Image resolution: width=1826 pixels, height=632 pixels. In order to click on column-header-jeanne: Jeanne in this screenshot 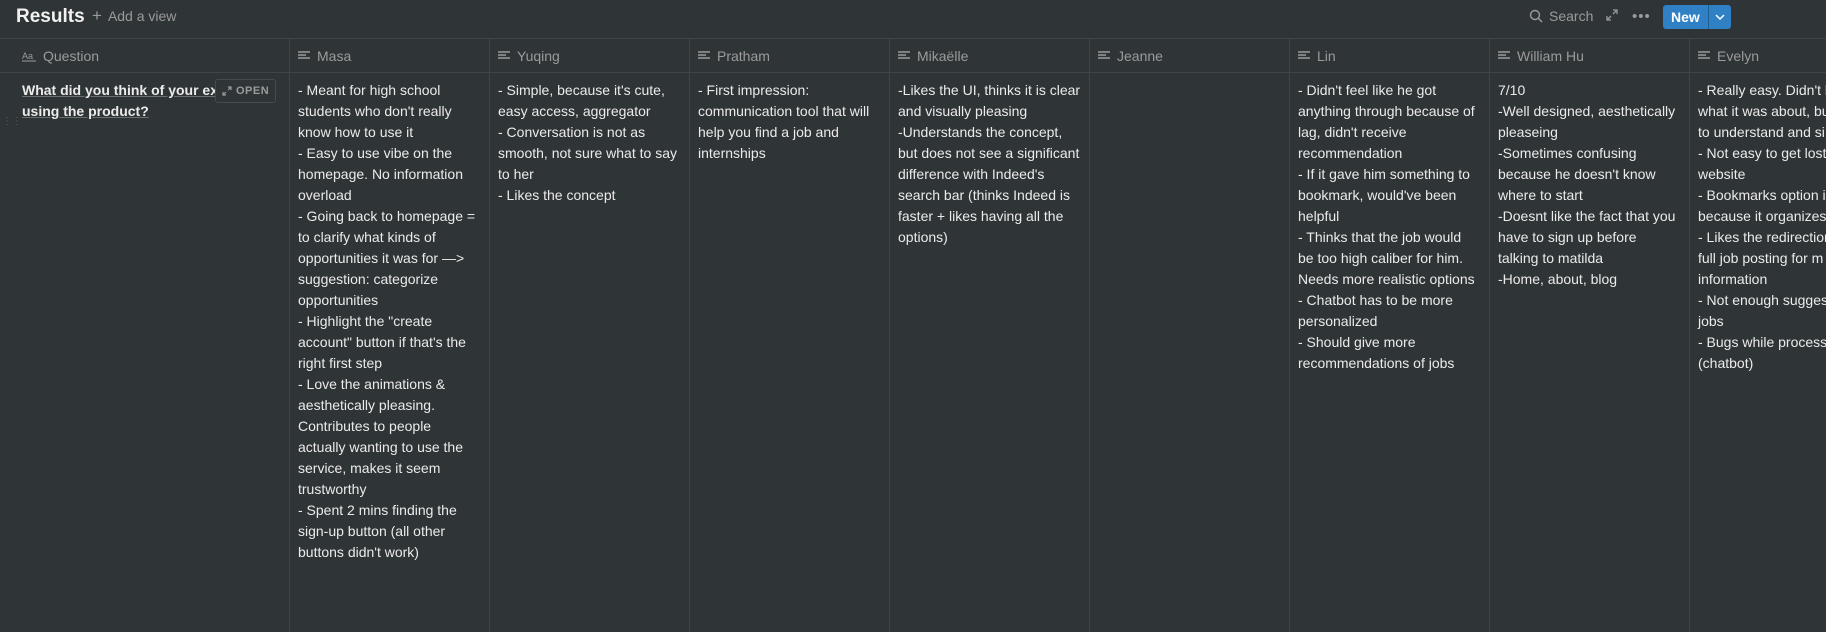, I will do `click(1189, 56)`.